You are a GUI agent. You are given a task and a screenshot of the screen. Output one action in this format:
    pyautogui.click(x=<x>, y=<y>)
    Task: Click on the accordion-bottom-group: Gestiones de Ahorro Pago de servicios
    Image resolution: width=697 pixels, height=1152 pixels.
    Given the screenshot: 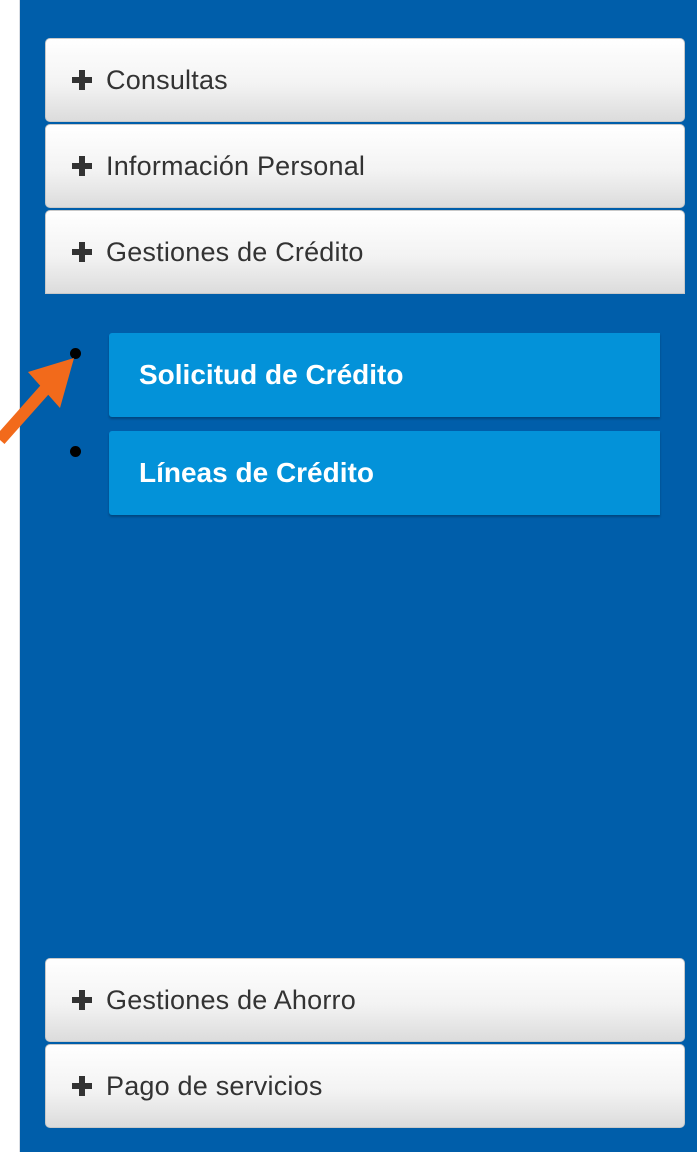 What is the action you would take?
    pyautogui.click(x=365, y=1044)
    